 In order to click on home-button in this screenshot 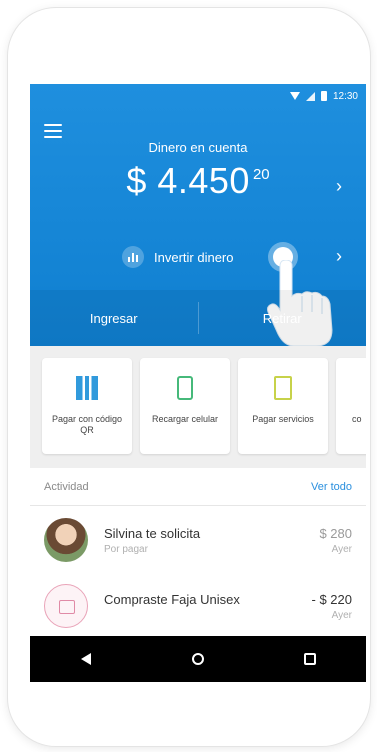, I will do `click(198, 659)`.